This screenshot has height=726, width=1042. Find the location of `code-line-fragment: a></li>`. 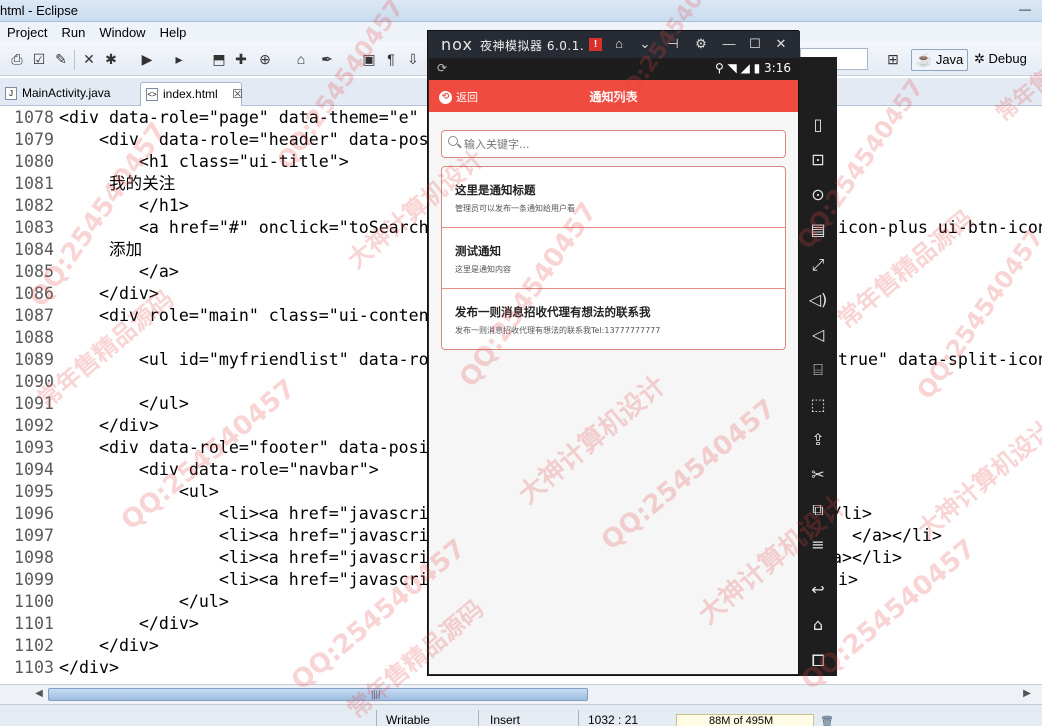

code-line-fragment: a></li> is located at coordinates (867, 558).